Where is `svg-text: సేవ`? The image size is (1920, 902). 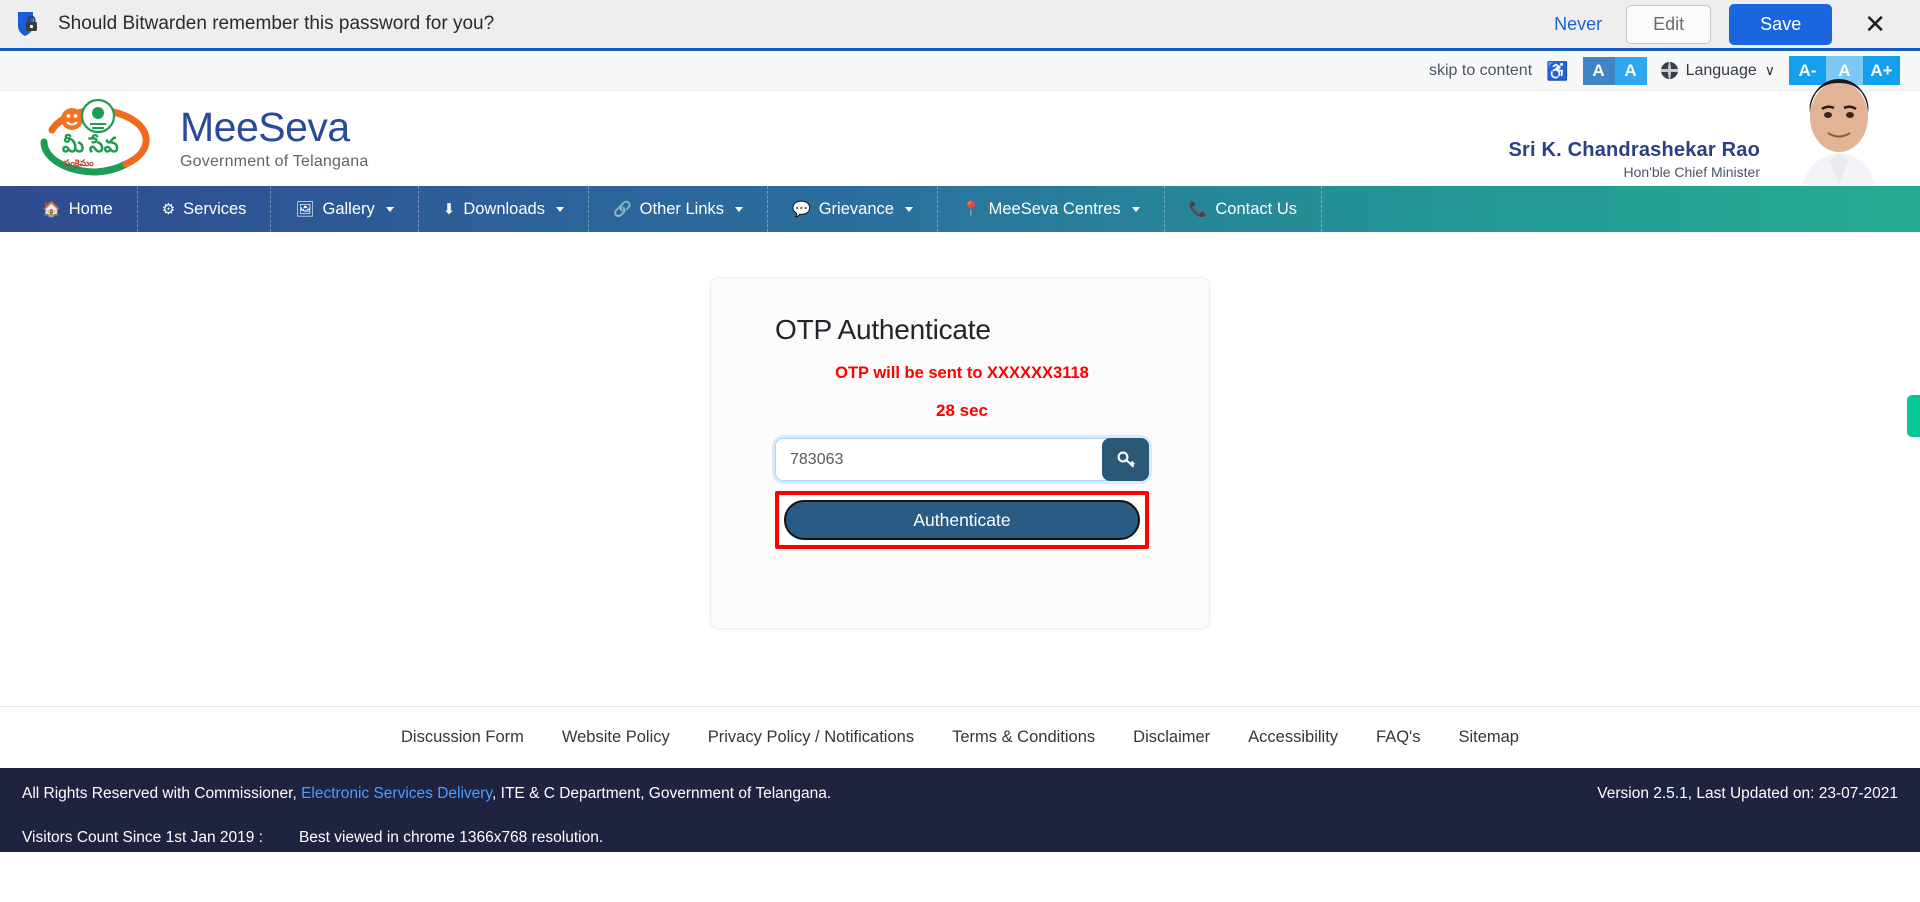 svg-text: సేవ is located at coordinates (103, 145).